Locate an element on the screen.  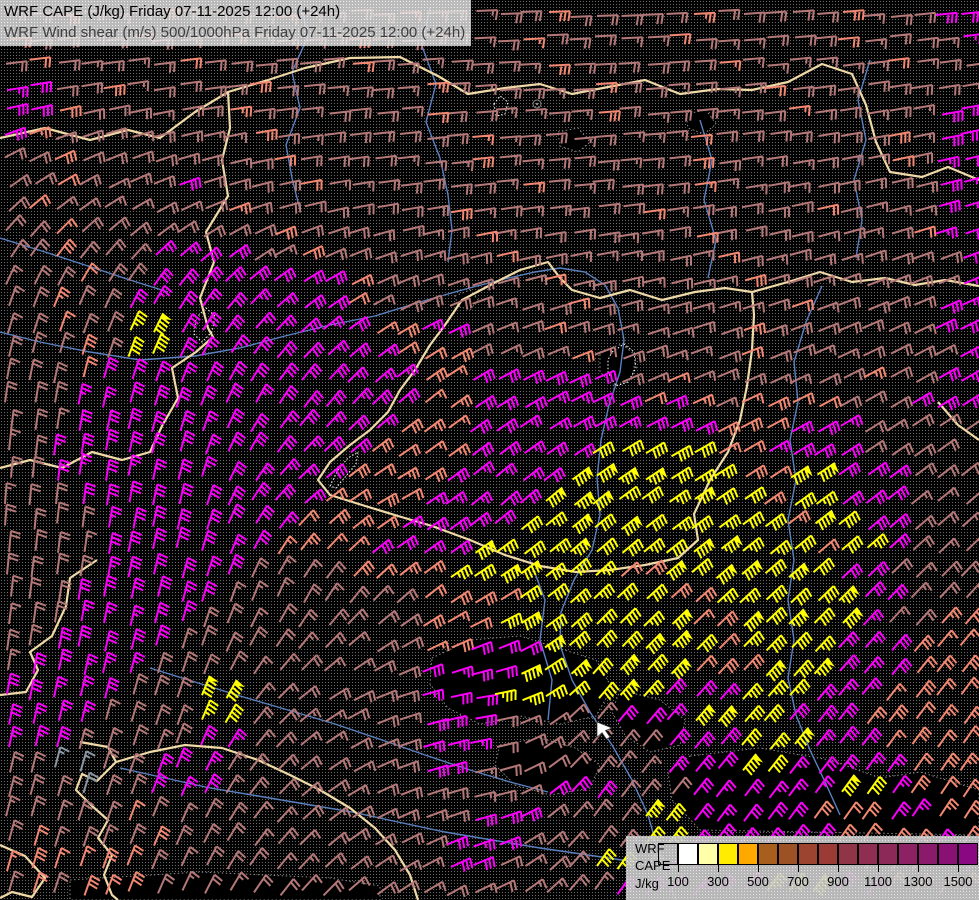
legend-tick-label: 100 is located at coordinates (678, 881).